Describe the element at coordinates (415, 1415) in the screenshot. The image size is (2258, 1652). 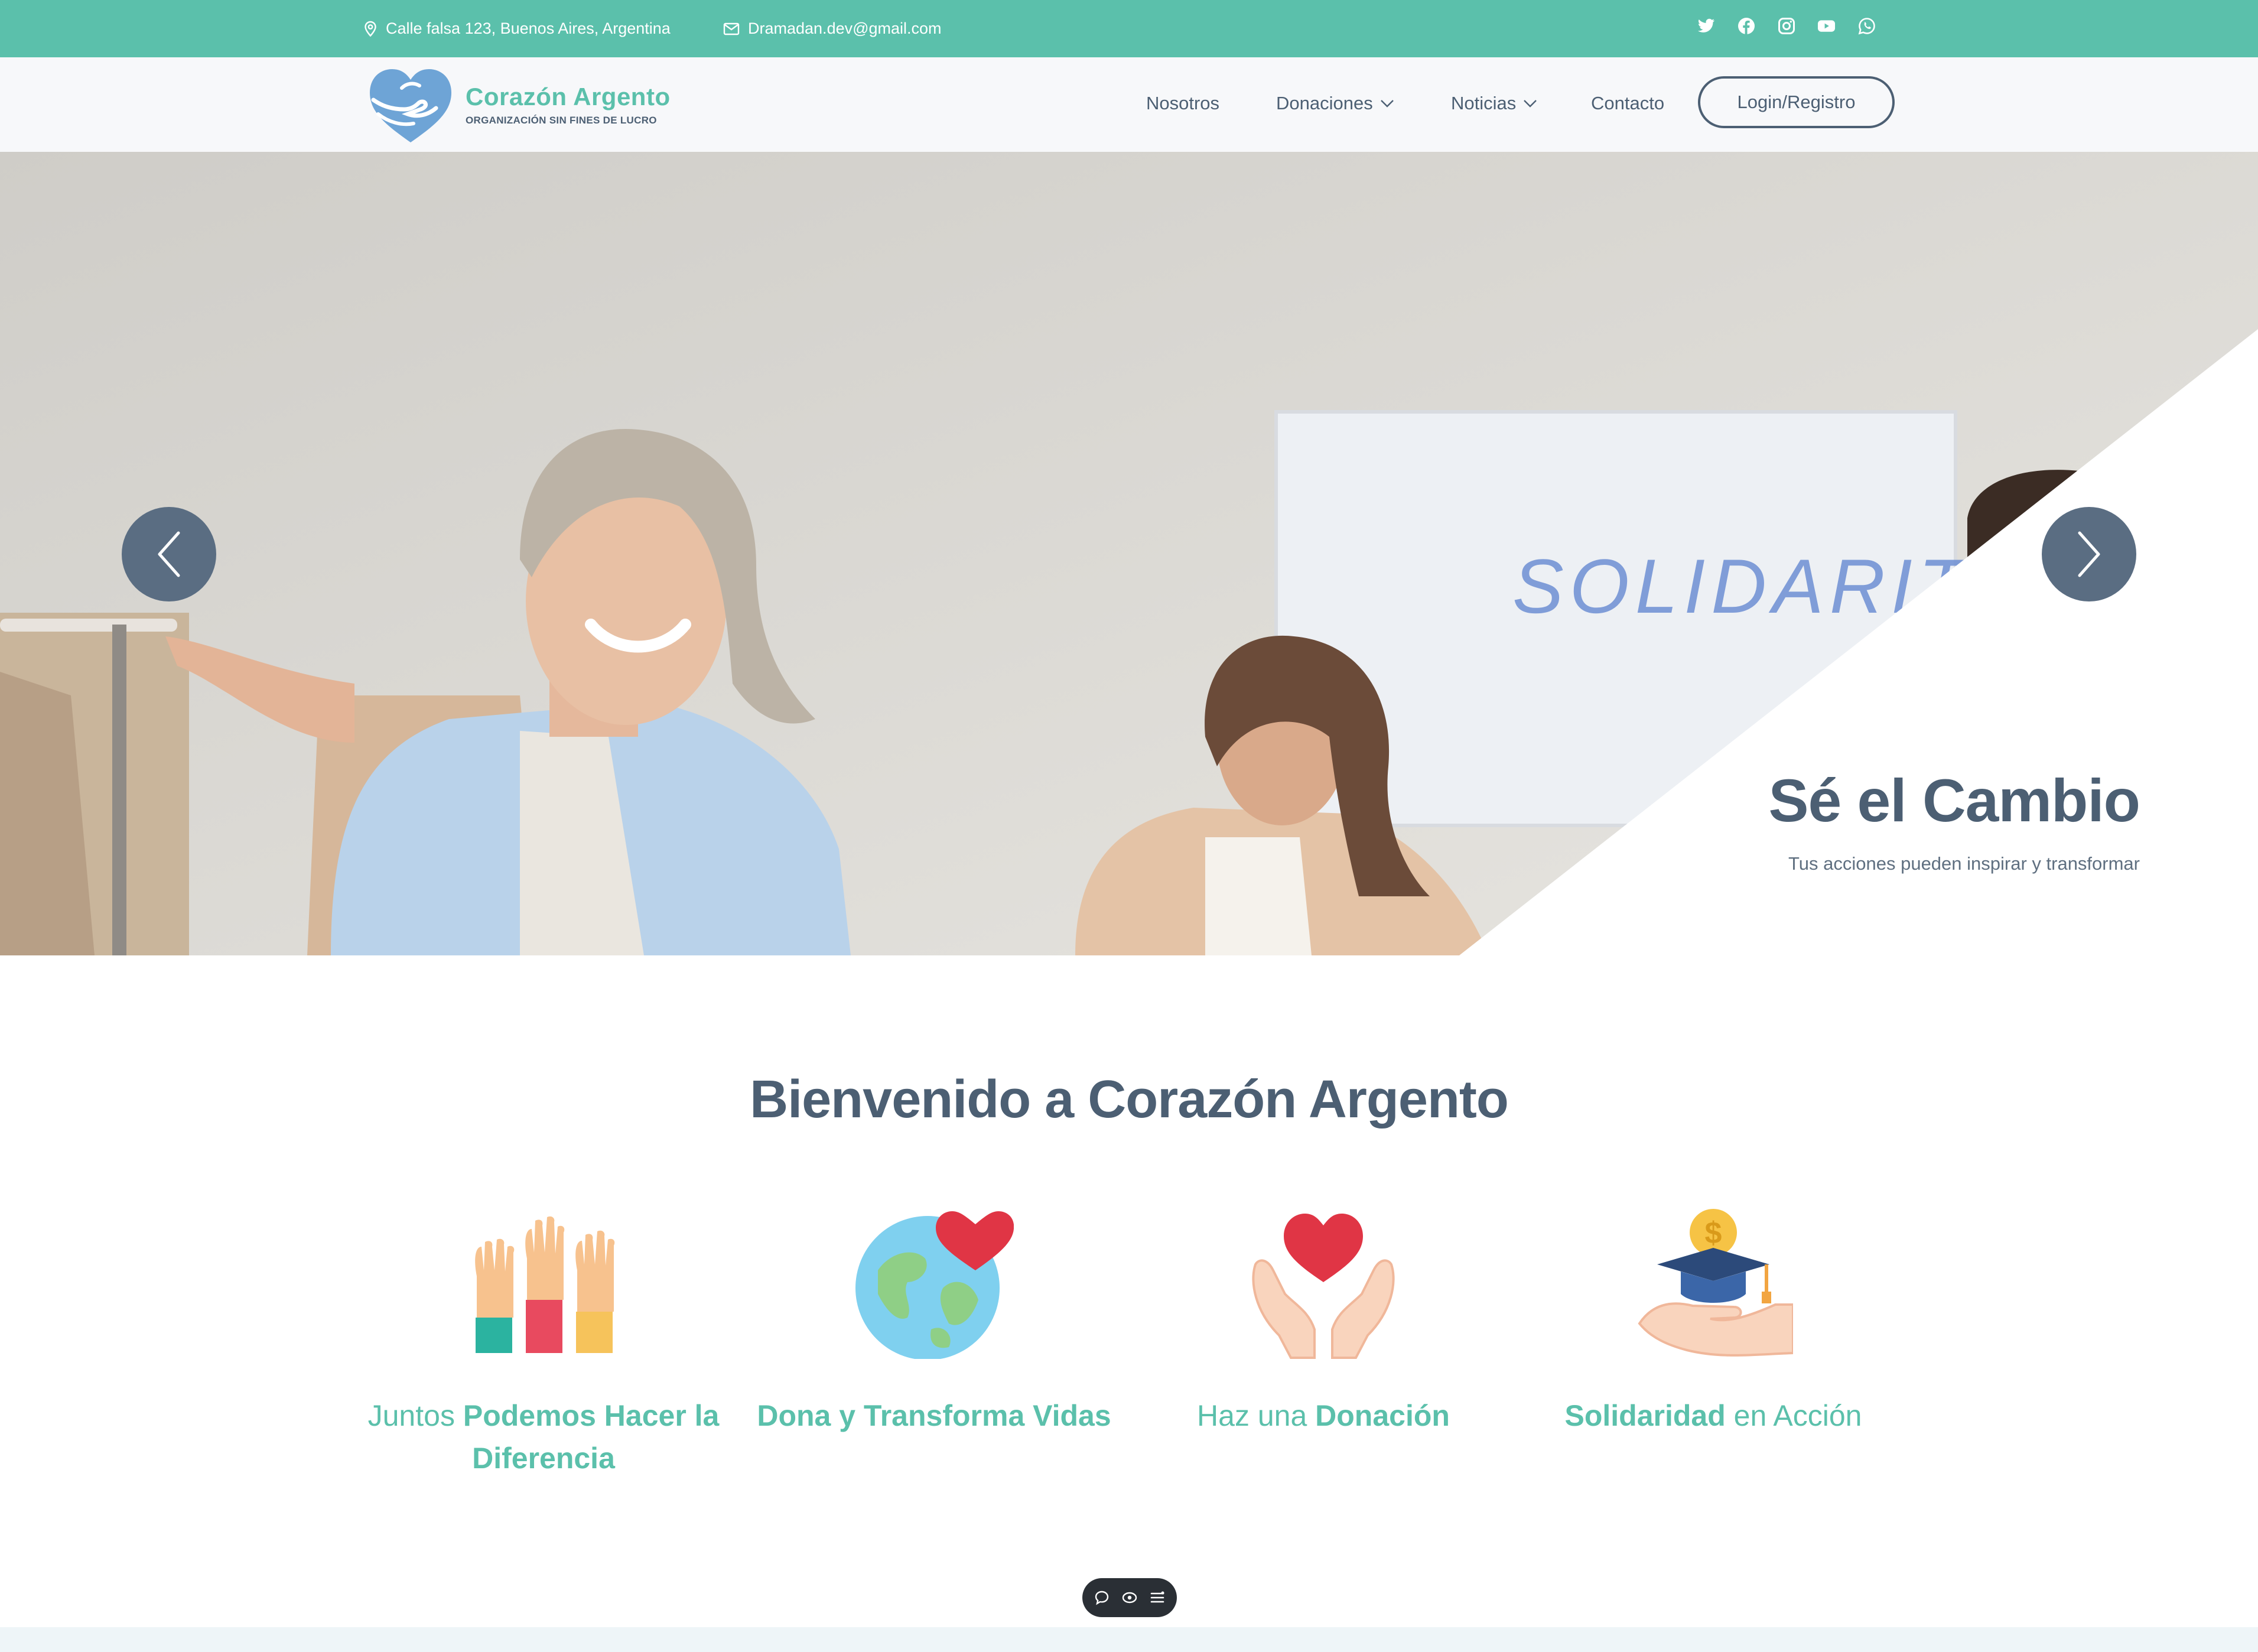
I see `feature-label-pre: Juntos` at that location.